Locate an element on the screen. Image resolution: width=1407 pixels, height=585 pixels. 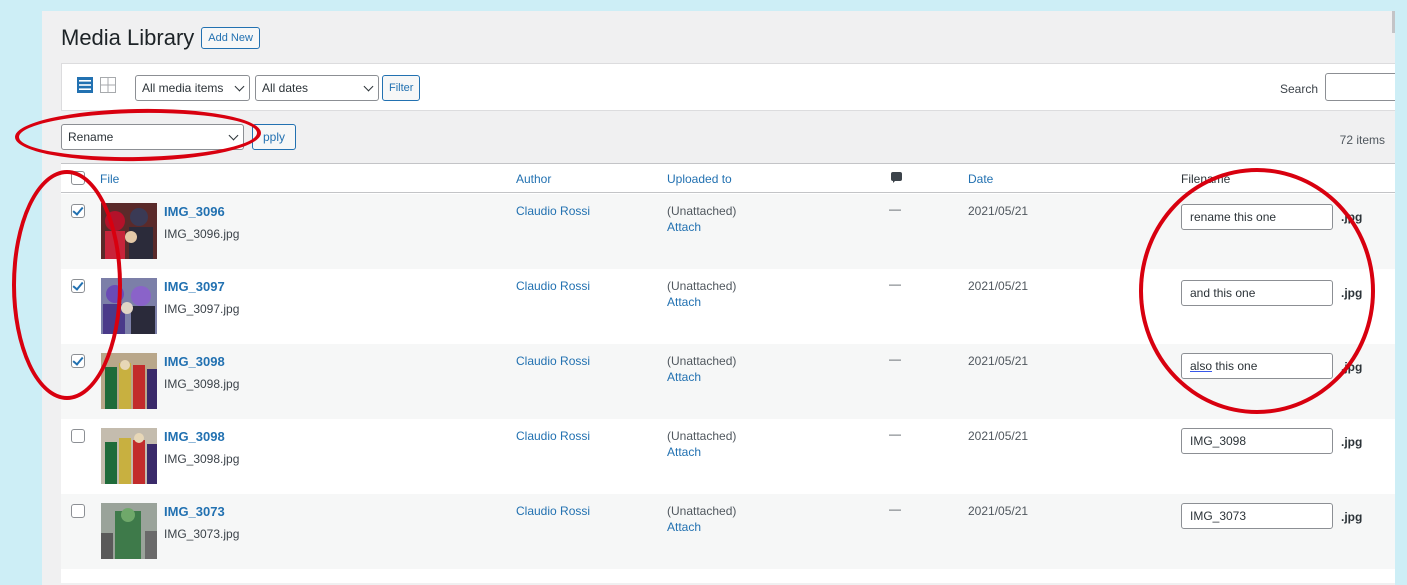
media-type-filter-value: All media items is located at coordinates (183, 88).